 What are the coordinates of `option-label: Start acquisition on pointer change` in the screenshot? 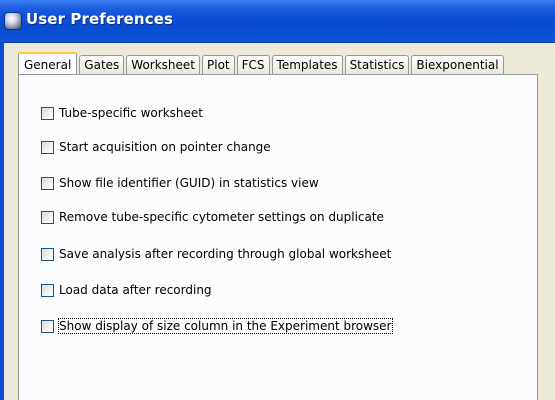 It's located at (165, 147).